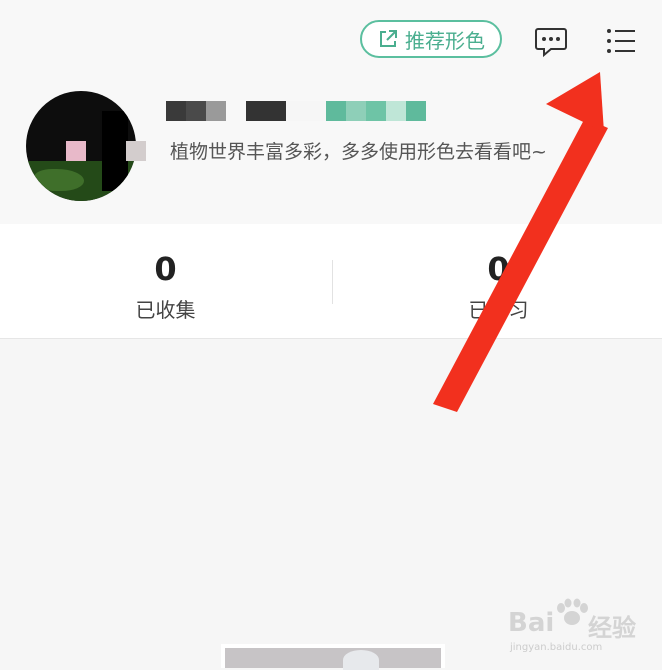  What do you see at coordinates (621, 41) in the screenshot?
I see `list-menu-icon` at bounding box center [621, 41].